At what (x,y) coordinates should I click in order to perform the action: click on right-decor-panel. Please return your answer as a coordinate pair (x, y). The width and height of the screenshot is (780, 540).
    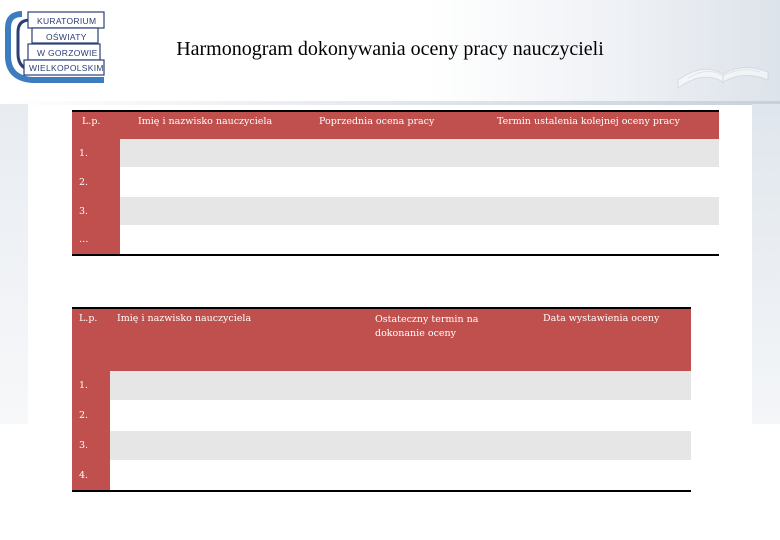
    Looking at the image, I should click on (766, 264).